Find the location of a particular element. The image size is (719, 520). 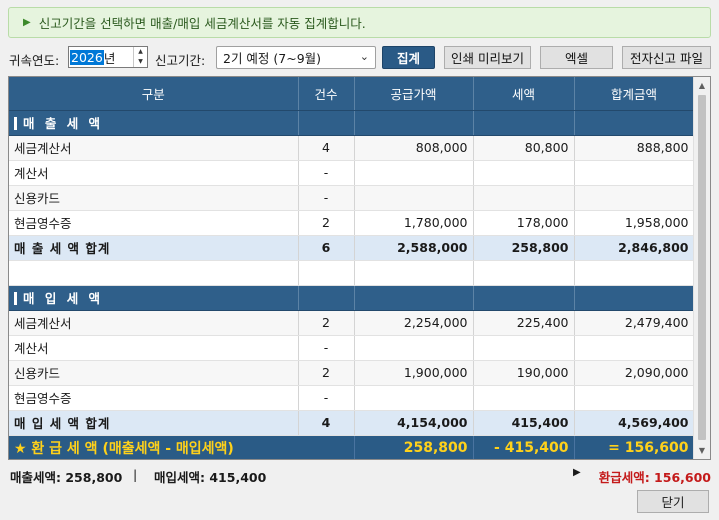

row-tax: 258,800 is located at coordinates (524, 248).